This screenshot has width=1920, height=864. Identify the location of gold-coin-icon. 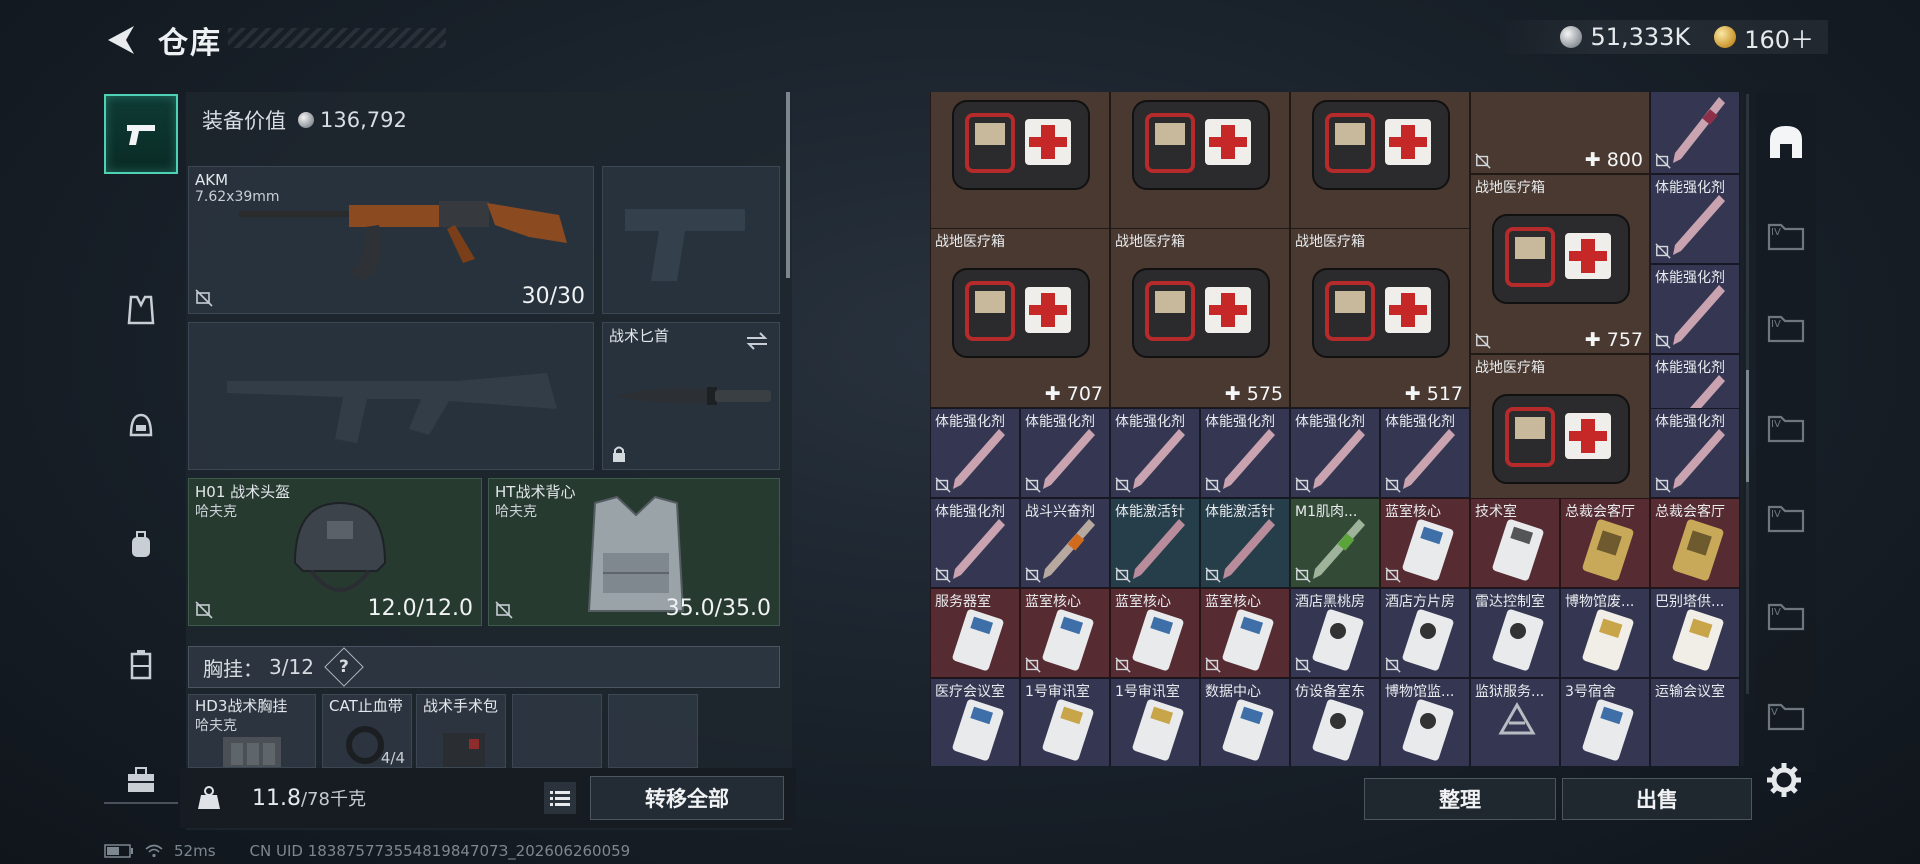
(1725, 37).